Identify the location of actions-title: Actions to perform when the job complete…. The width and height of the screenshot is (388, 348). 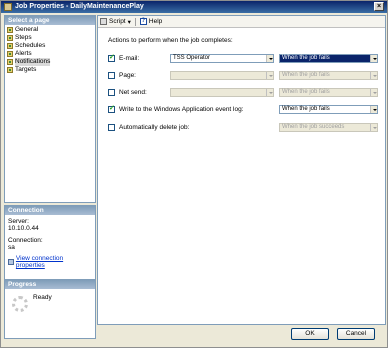
(170, 40).